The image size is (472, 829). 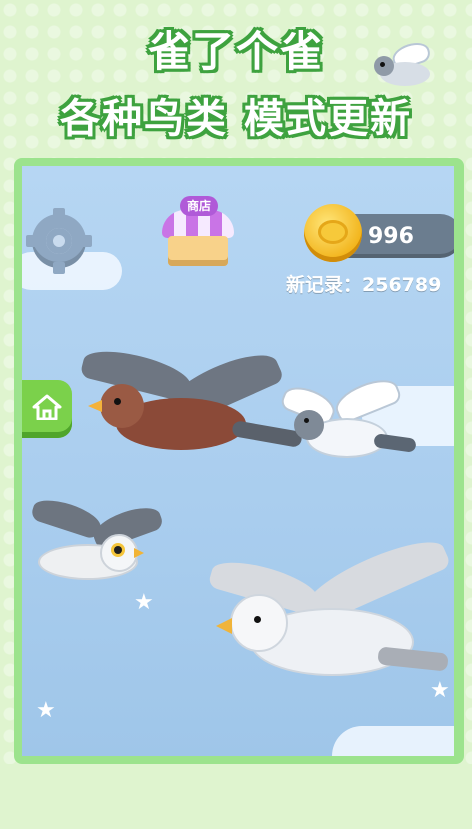 What do you see at coordinates (333, 233) in the screenshot?
I see `coin-icon` at bounding box center [333, 233].